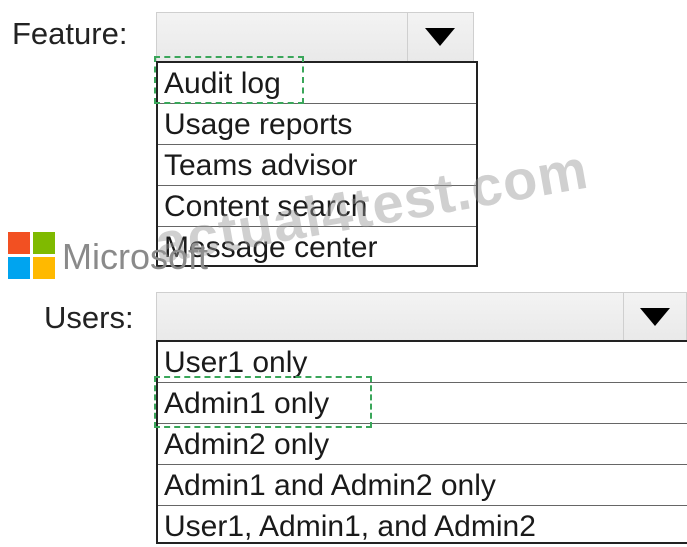 The image size is (687, 547). I want to click on feature-select-value, so click(282, 37).